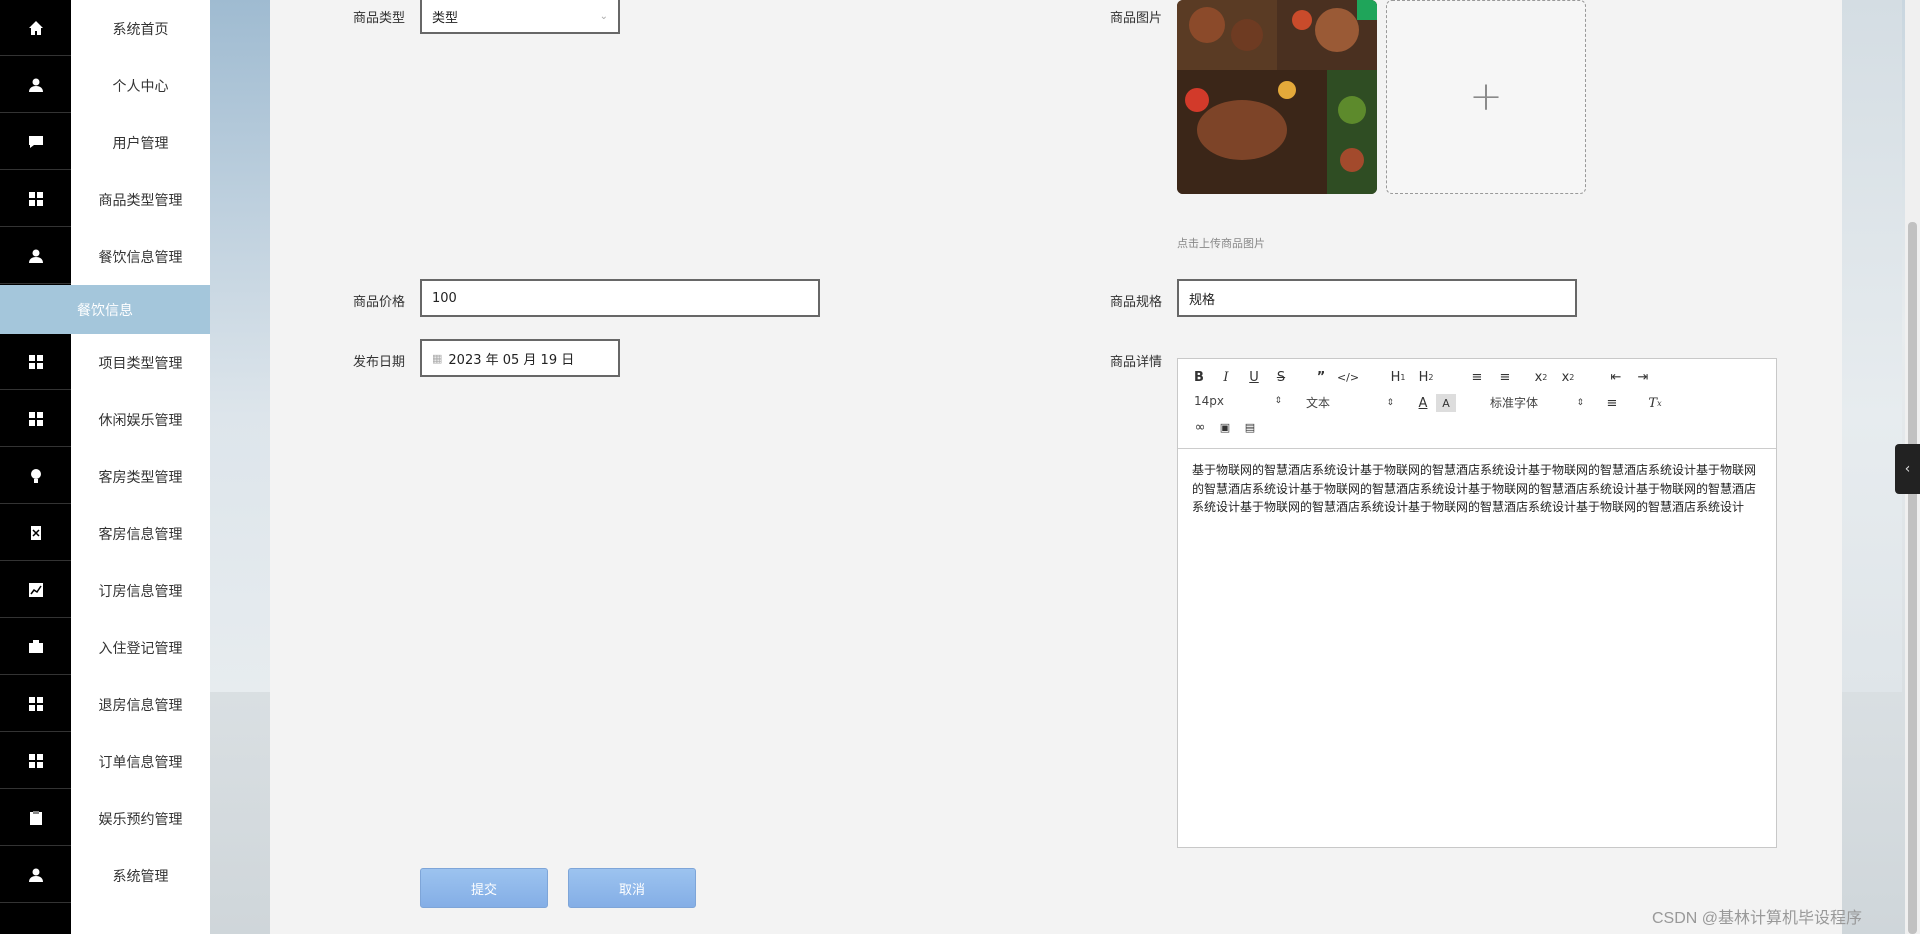 The height and width of the screenshot is (934, 1920). Describe the element at coordinates (1377, 298) in the screenshot. I see `spec-input: 规格` at that location.